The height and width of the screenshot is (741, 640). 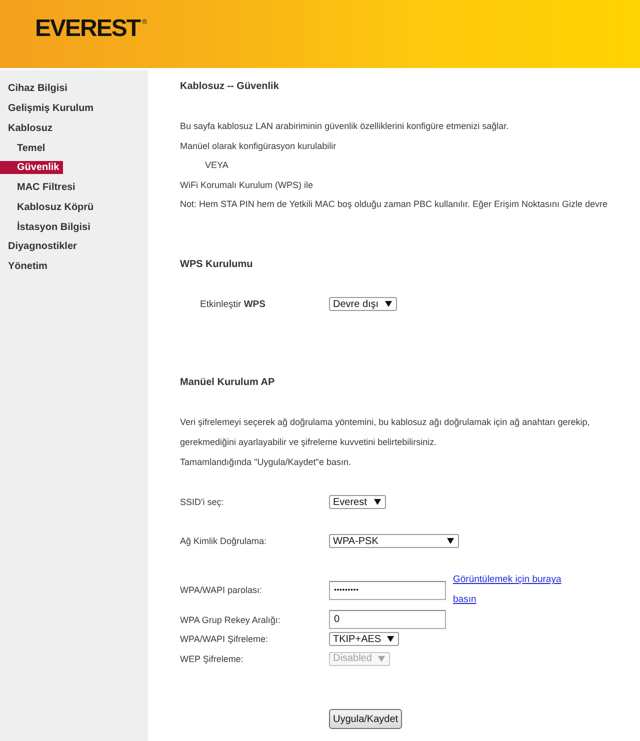 What do you see at coordinates (512, 590) in the screenshot?
I see `show-password-link: Görüntülemek için buraya basın` at bounding box center [512, 590].